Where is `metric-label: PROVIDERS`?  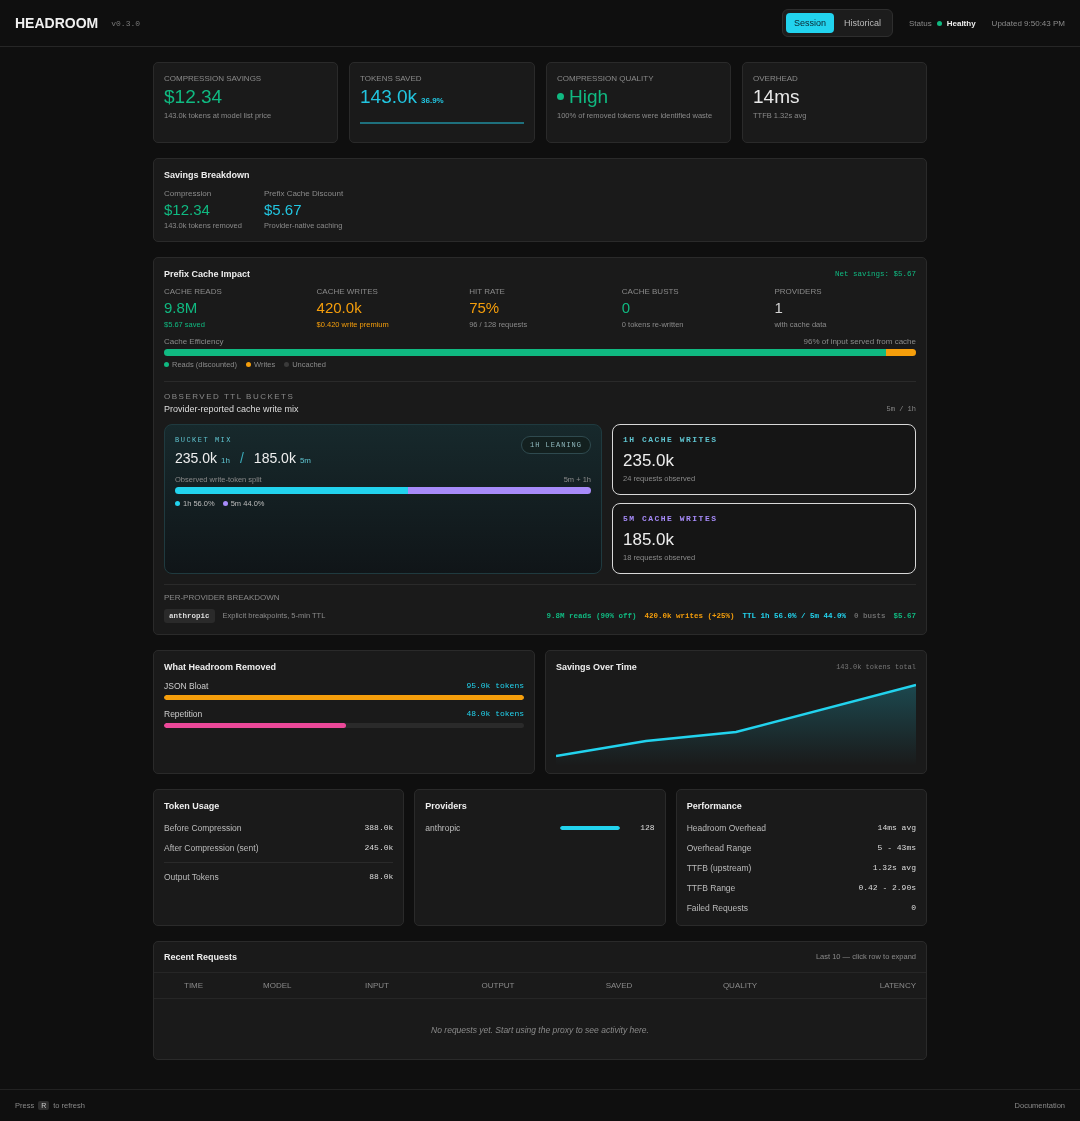
metric-label: PROVIDERS is located at coordinates (798, 292).